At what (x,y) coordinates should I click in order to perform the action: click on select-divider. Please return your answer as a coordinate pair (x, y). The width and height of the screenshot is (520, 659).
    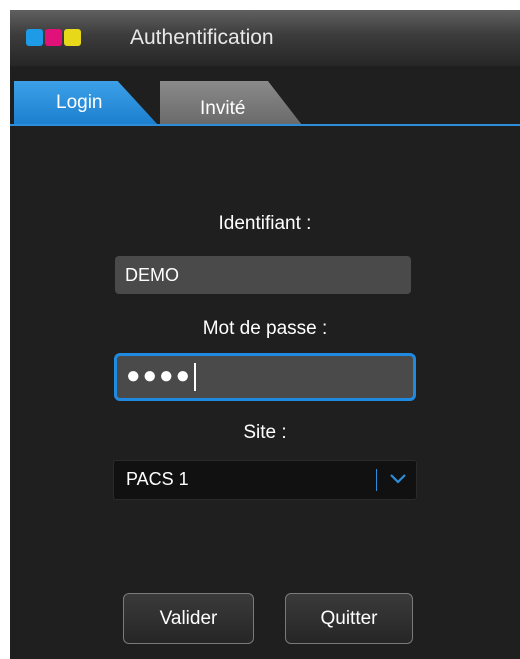
    Looking at the image, I should click on (376, 480).